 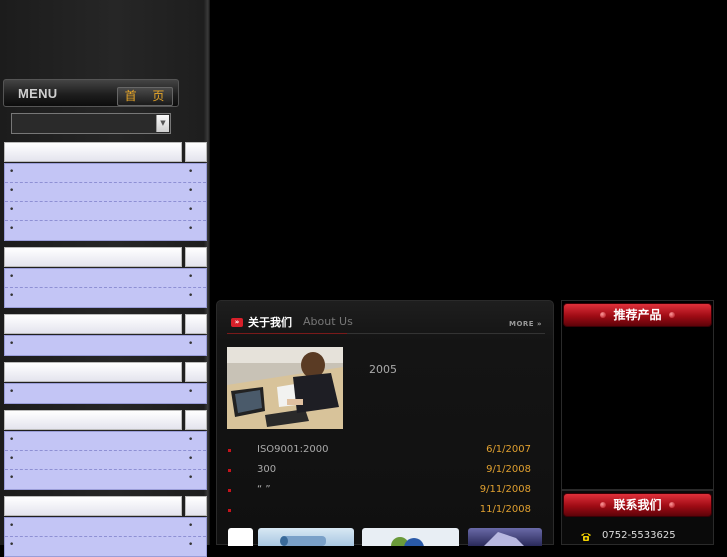 I want to click on category-list: • • • • • •, so click(x=105, y=460).